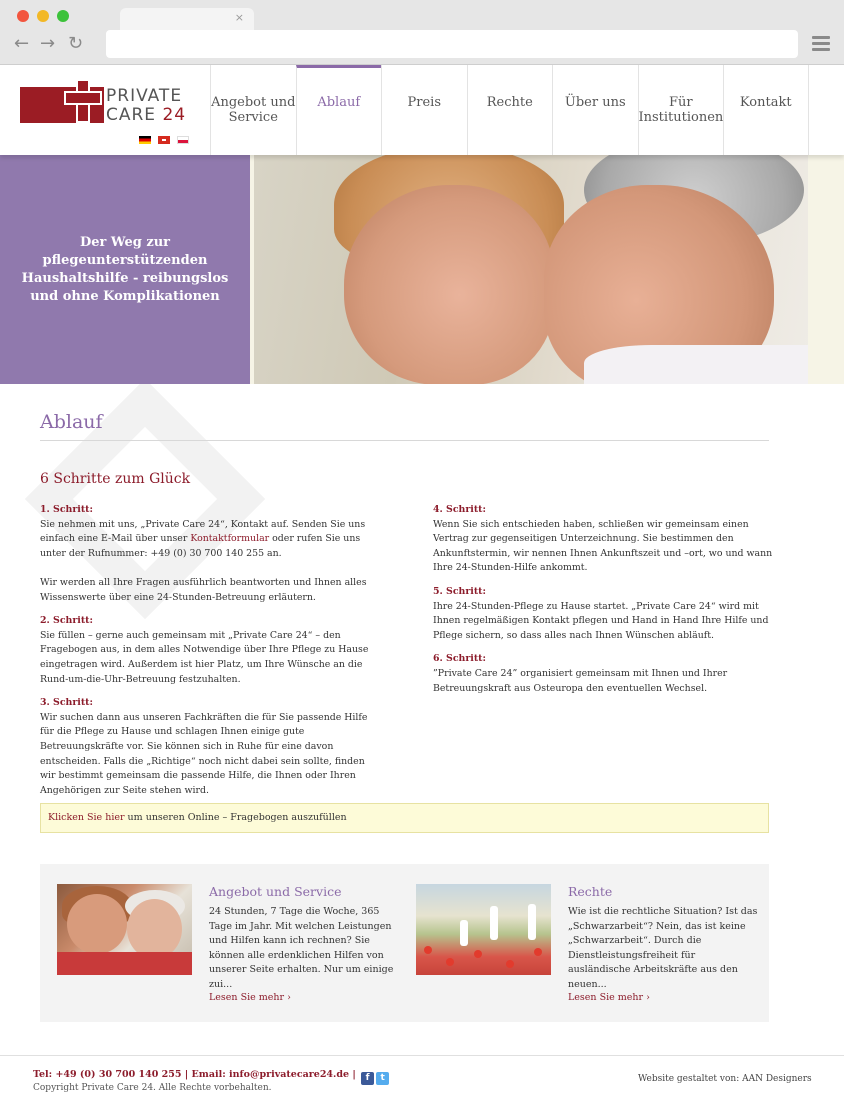 The image size is (844, 1101). What do you see at coordinates (105, 109) in the screenshot?
I see `logo: PRIVATE CARE 24` at bounding box center [105, 109].